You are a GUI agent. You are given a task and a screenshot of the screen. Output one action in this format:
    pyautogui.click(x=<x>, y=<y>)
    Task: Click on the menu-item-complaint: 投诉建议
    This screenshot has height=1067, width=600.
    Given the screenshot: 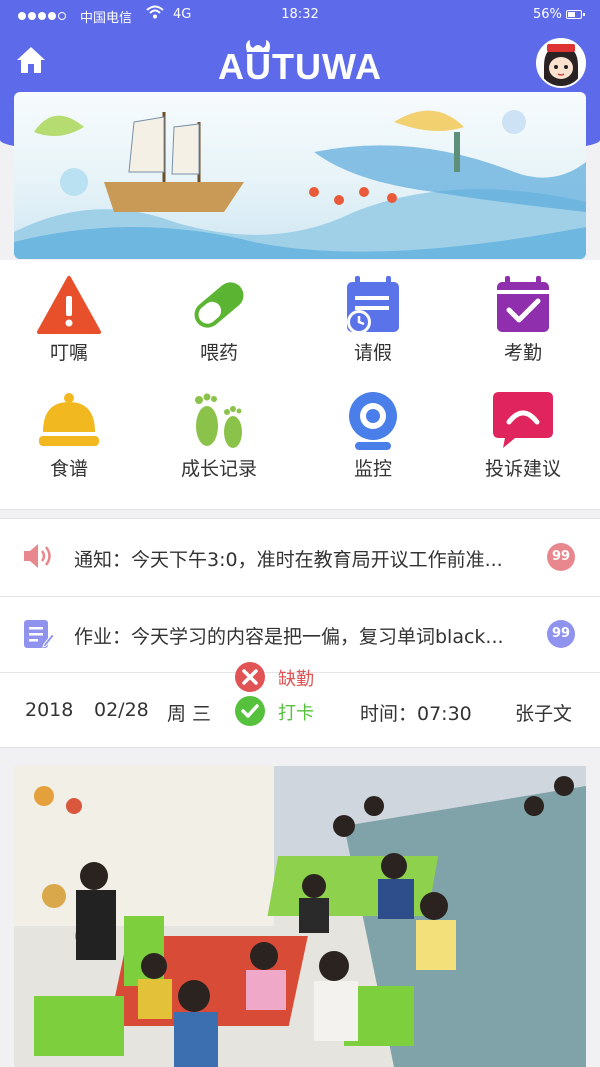 What is the action you would take?
    pyautogui.click(x=523, y=445)
    